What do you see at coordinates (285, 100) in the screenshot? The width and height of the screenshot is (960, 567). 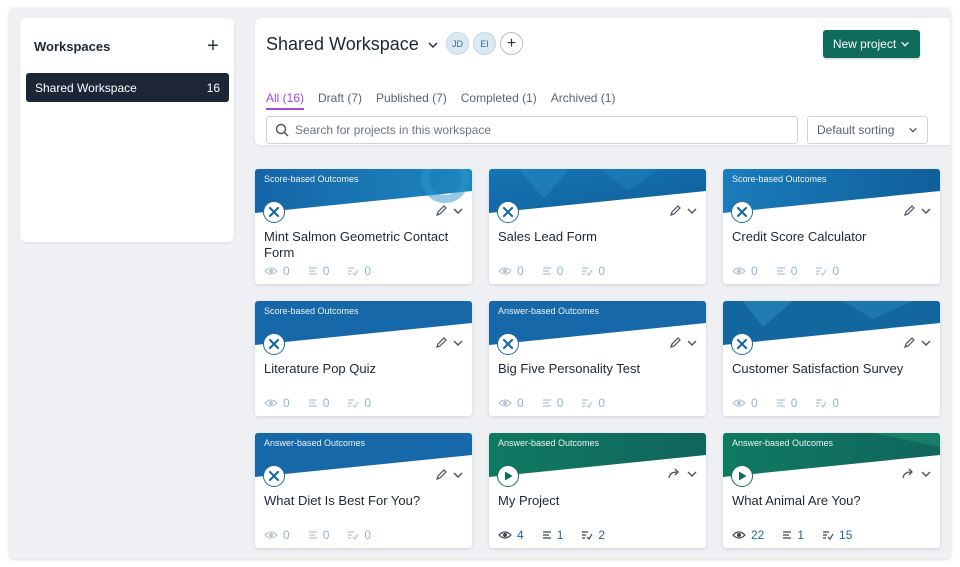 I see `tab-all: All (16)` at bounding box center [285, 100].